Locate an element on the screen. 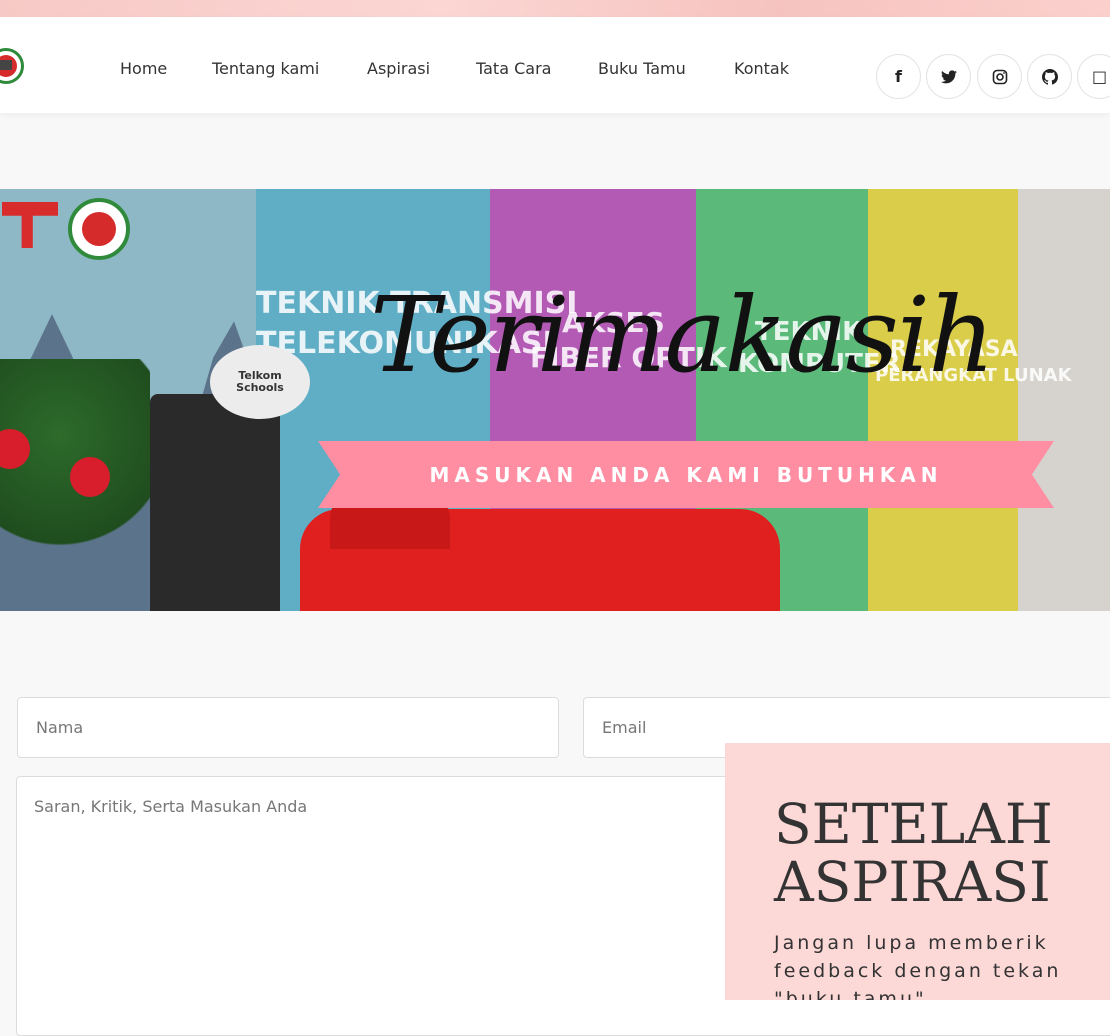 Image resolution: width=1110 pixels, height=1036 pixels. square-icon: □ is located at coordinates (1093, 76).